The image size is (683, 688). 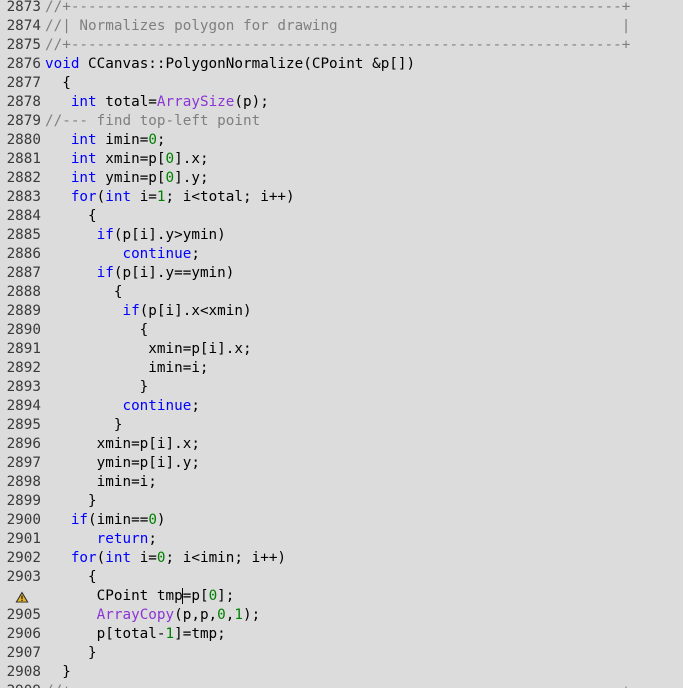 What do you see at coordinates (196, 615) in the screenshot?
I see `code-token: (p,p,` at bounding box center [196, 615].